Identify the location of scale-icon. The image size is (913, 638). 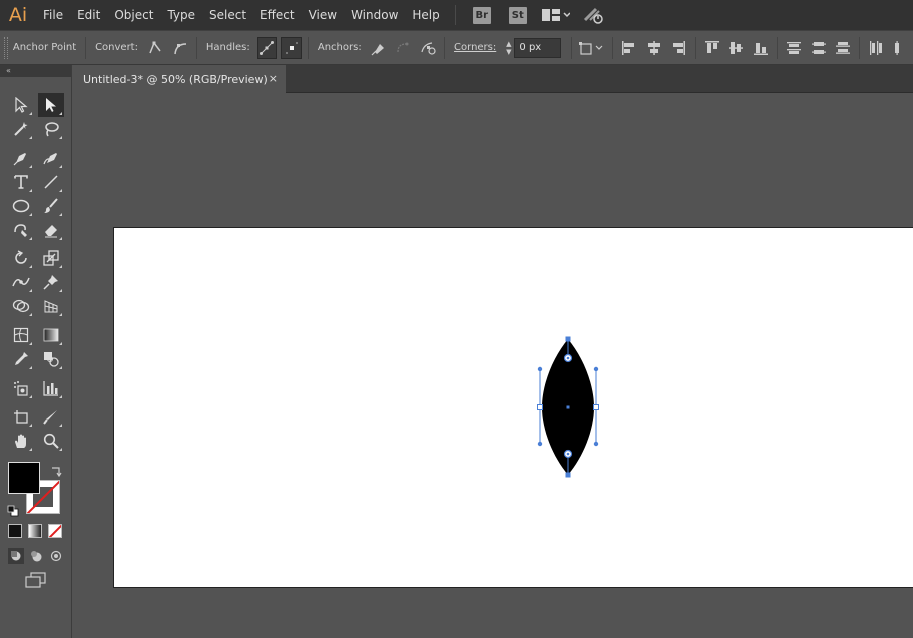
(51, 258).